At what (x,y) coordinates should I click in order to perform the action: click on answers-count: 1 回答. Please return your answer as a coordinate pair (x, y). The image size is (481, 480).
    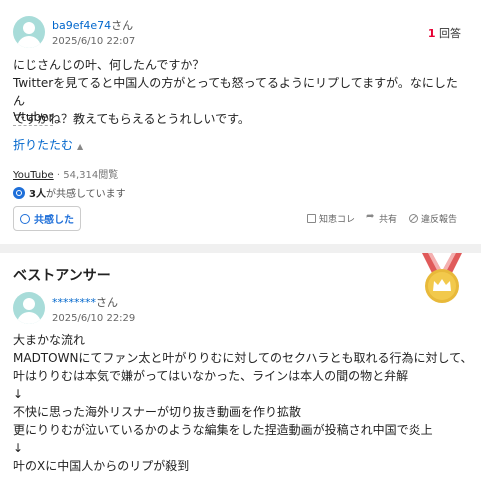
    Looking at the image, I should click on (444, 33).